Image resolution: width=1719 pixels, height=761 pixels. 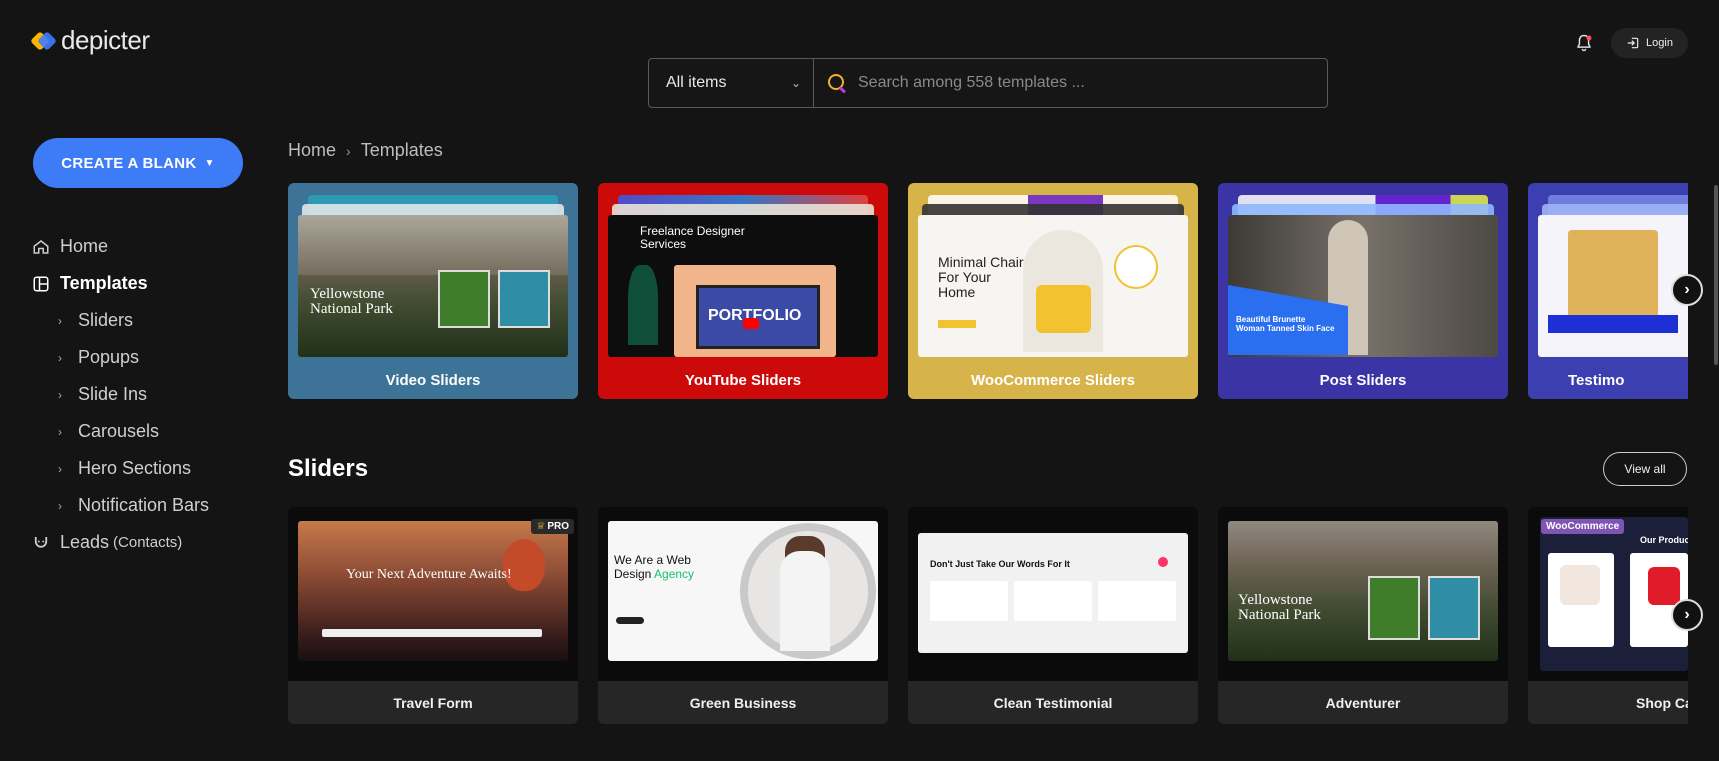 What do you see at coordinates (148, 542) in the screenshot?
I see `sidebar-item-suffix: (Contacts)` at bounding box center [148, 542].